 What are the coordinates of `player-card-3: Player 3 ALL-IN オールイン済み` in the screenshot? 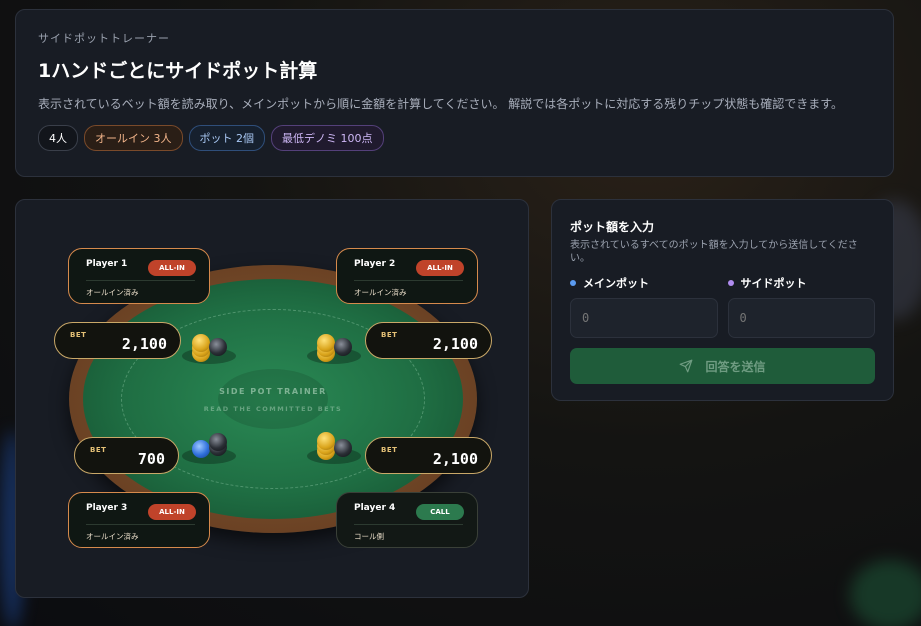 It's located at (139, 520).